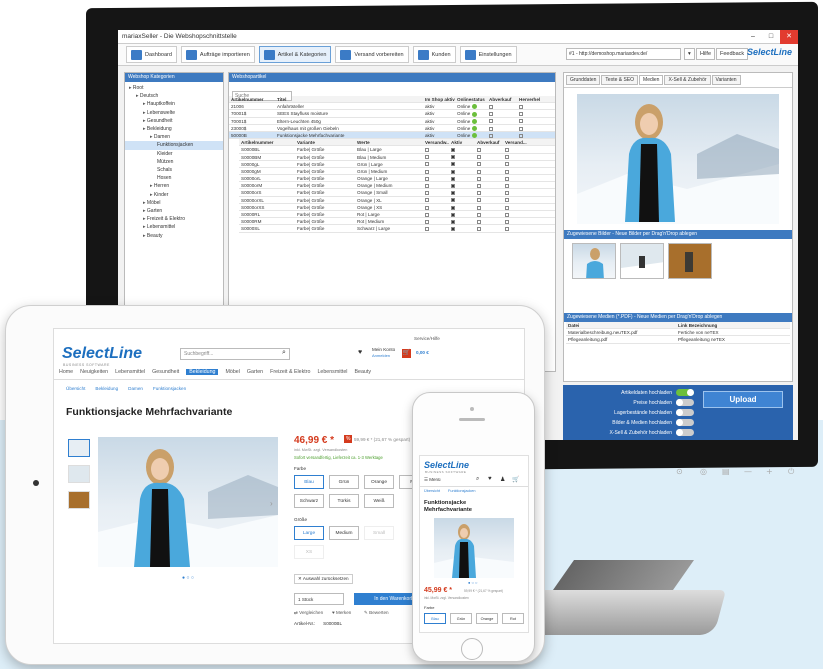 The image size is (823, 669). Describe the element at coordinates (726, 80) in the screenshot. I see `detail-tab: Varianten` at that location.